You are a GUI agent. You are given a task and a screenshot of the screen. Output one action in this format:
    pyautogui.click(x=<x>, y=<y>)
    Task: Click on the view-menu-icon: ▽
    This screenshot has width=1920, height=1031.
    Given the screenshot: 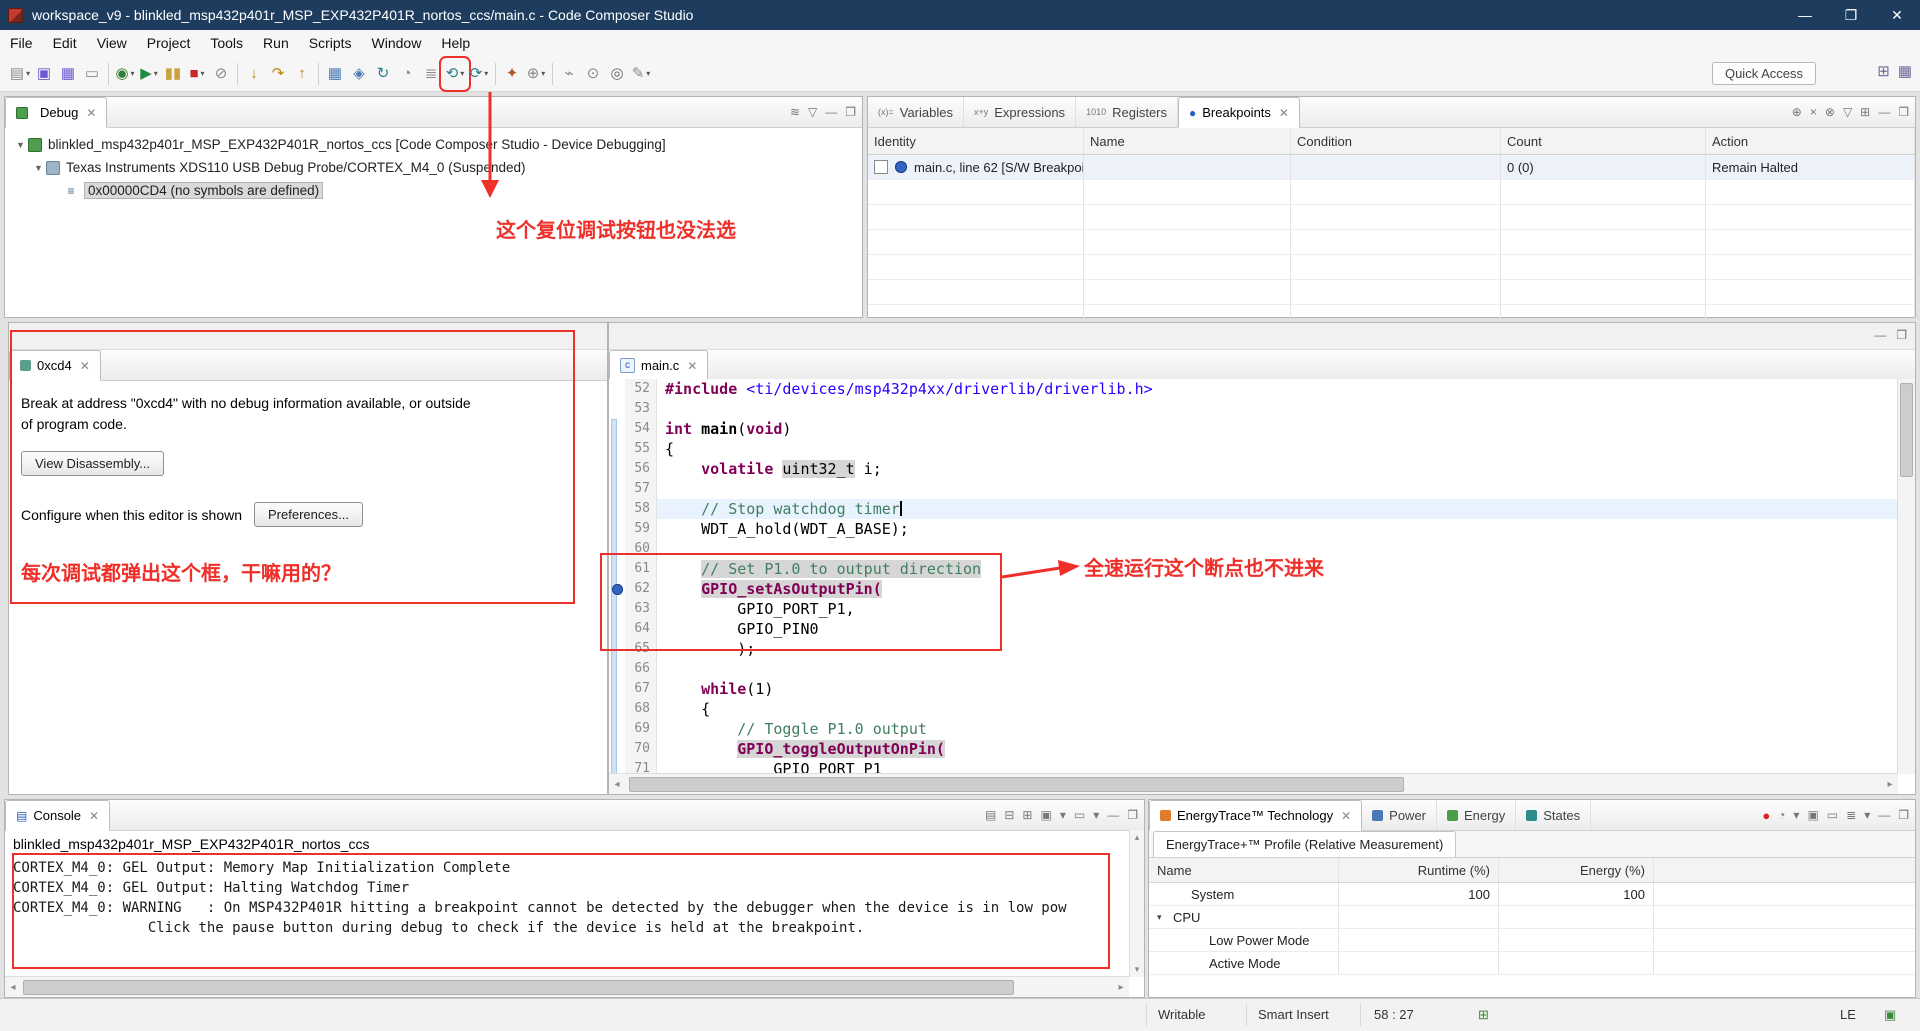 What is the action you would take?
    pyautogui.click(x=1847, y=112)
    